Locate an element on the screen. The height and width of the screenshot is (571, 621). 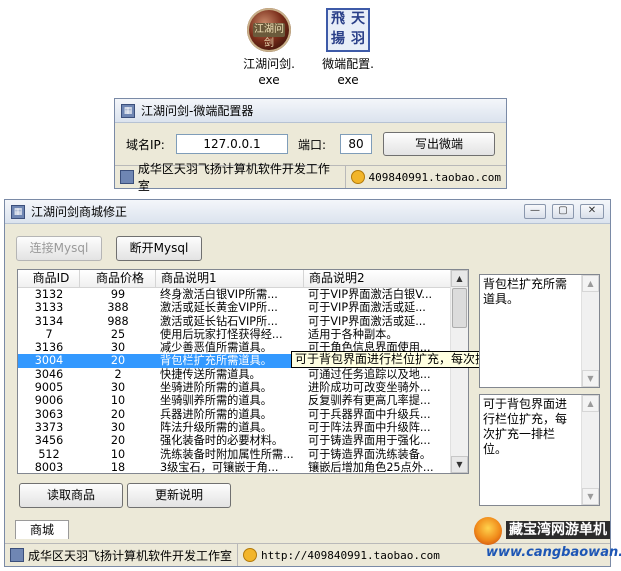
config-window-title: 江湖问剑-微端配置器 is located at coordinates (197, 111).